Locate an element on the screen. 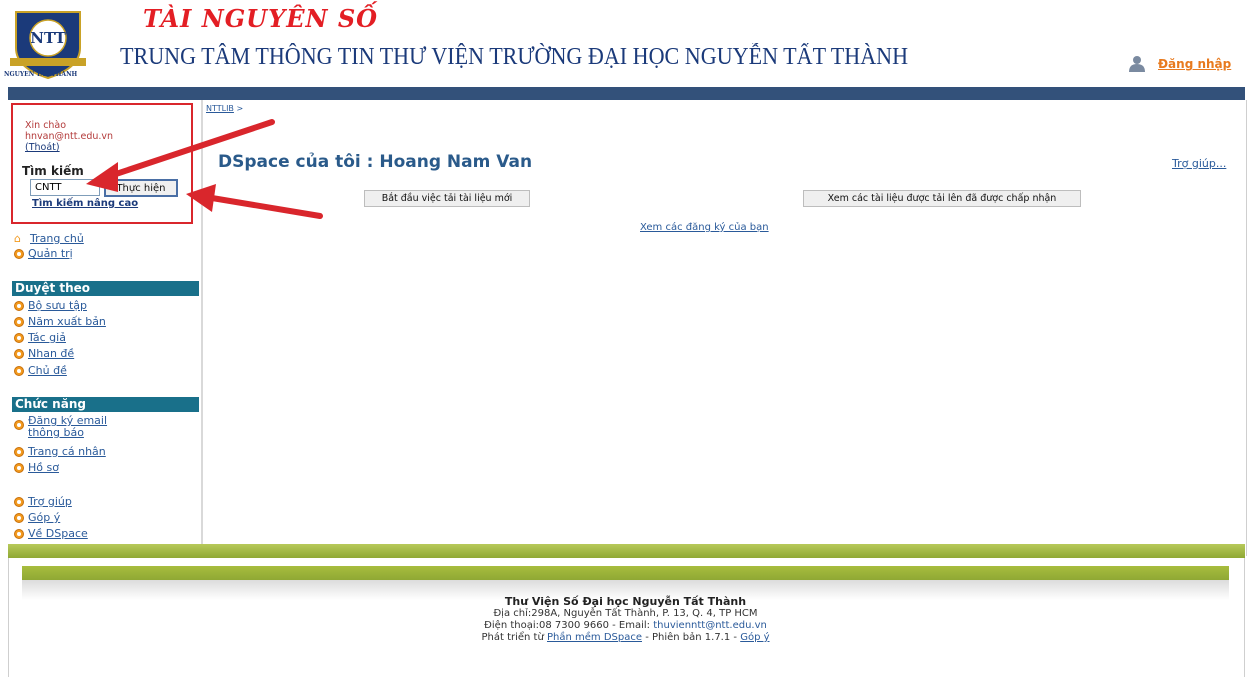  footer-title: Thư Viện Số Đại học Nguyễn Tất Thành is located at coordinates (625, 601).